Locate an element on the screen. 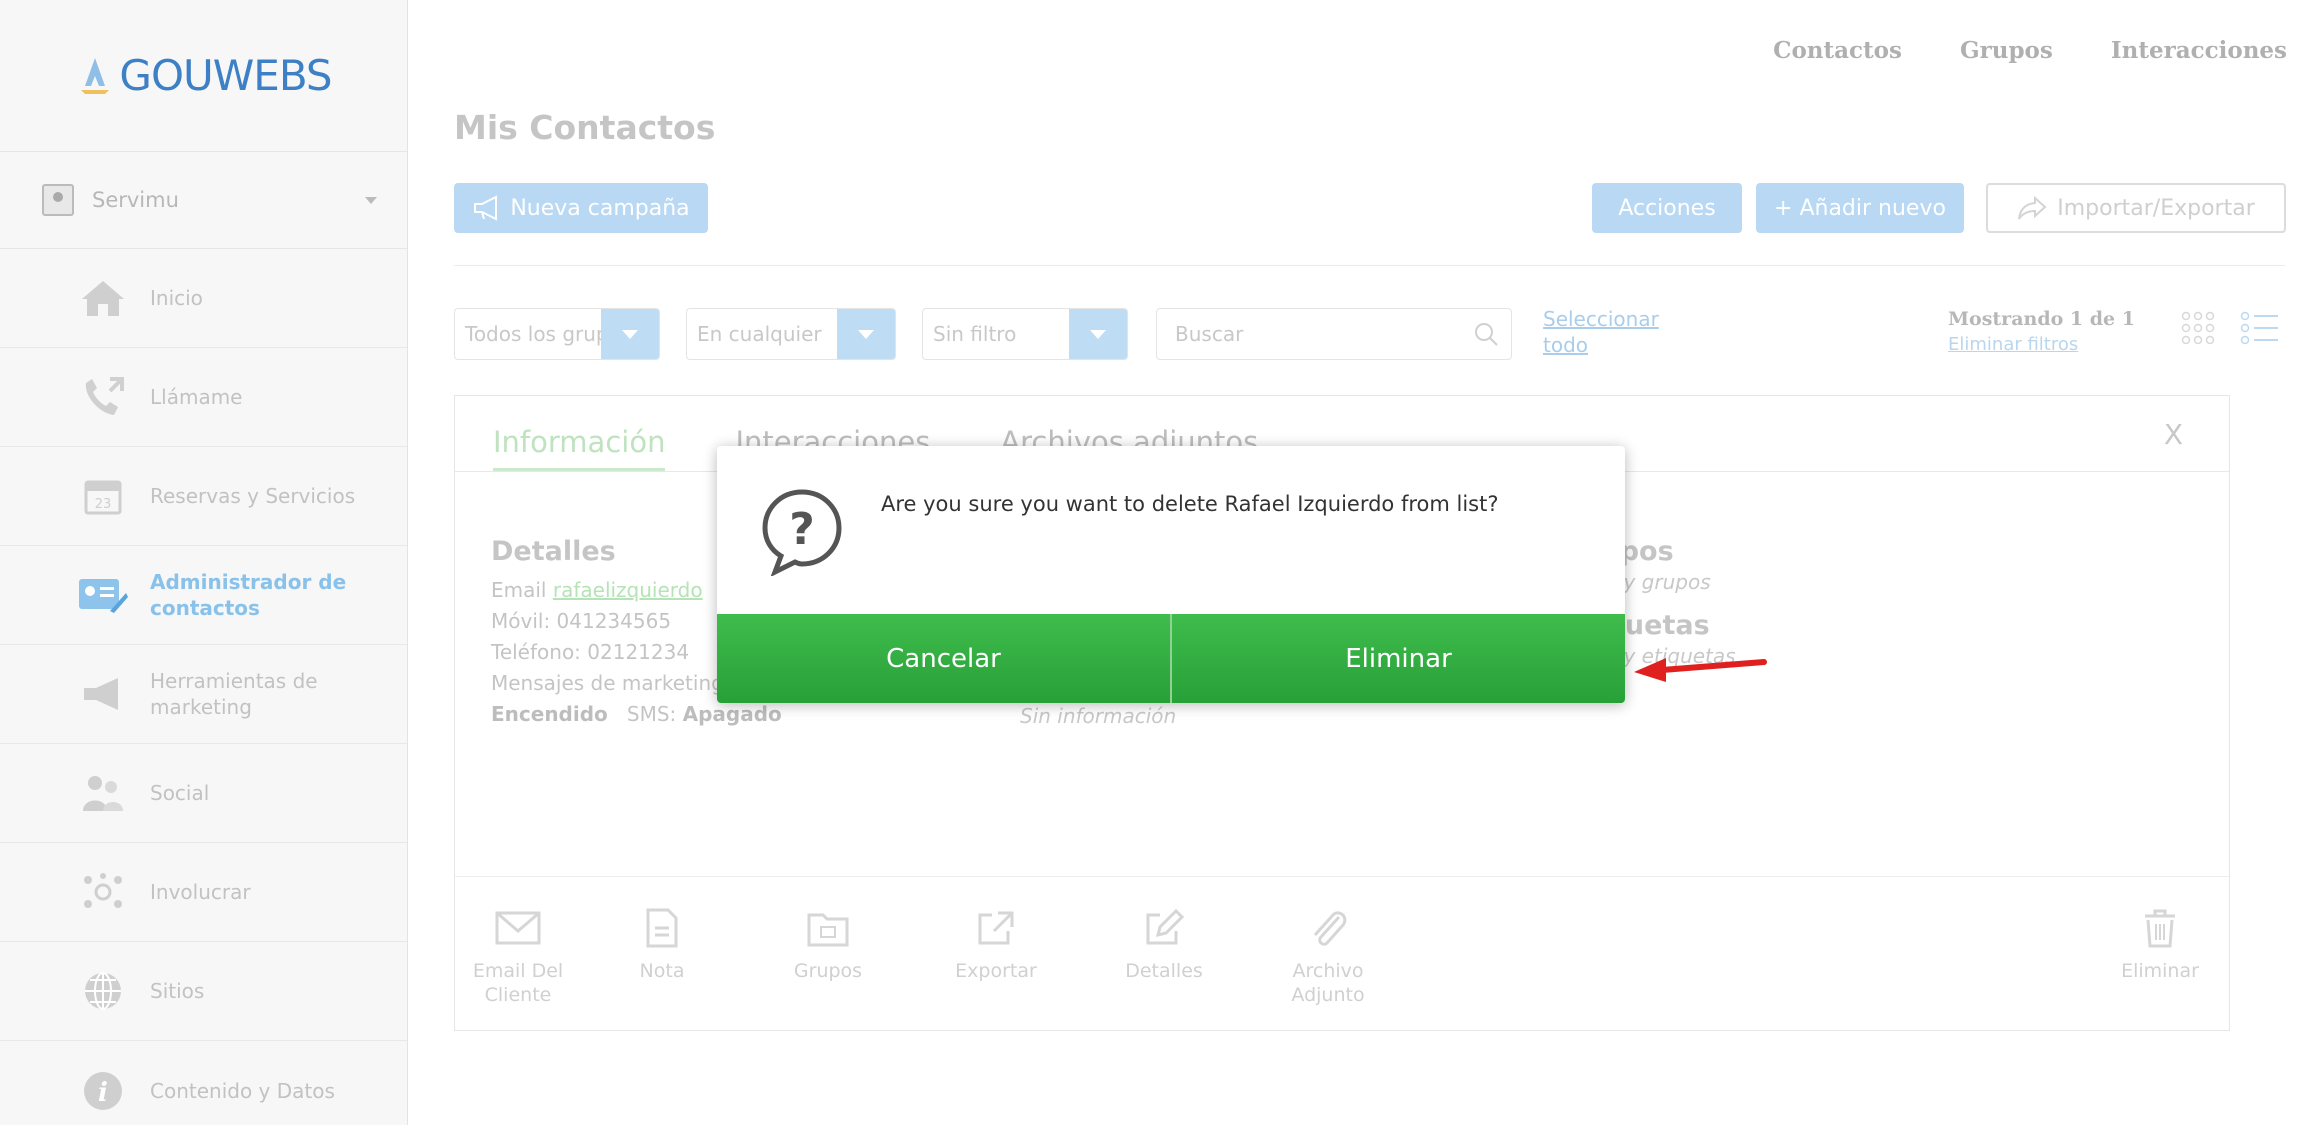 This screenshot has height=1125, width=2305. delete-action: Eliminar is located at coordinates (2160, 942).